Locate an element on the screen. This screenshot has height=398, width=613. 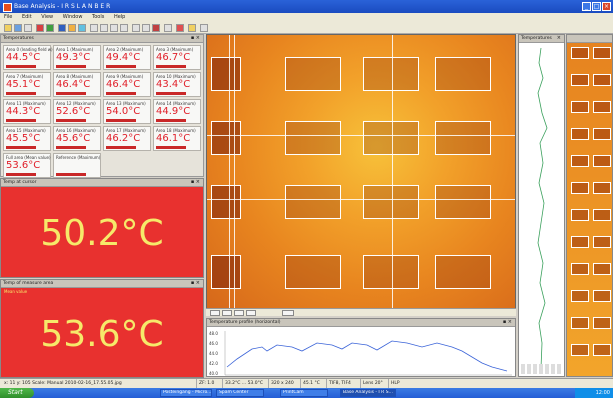
cursor-vertical-line is located at coordinates (392, 175).